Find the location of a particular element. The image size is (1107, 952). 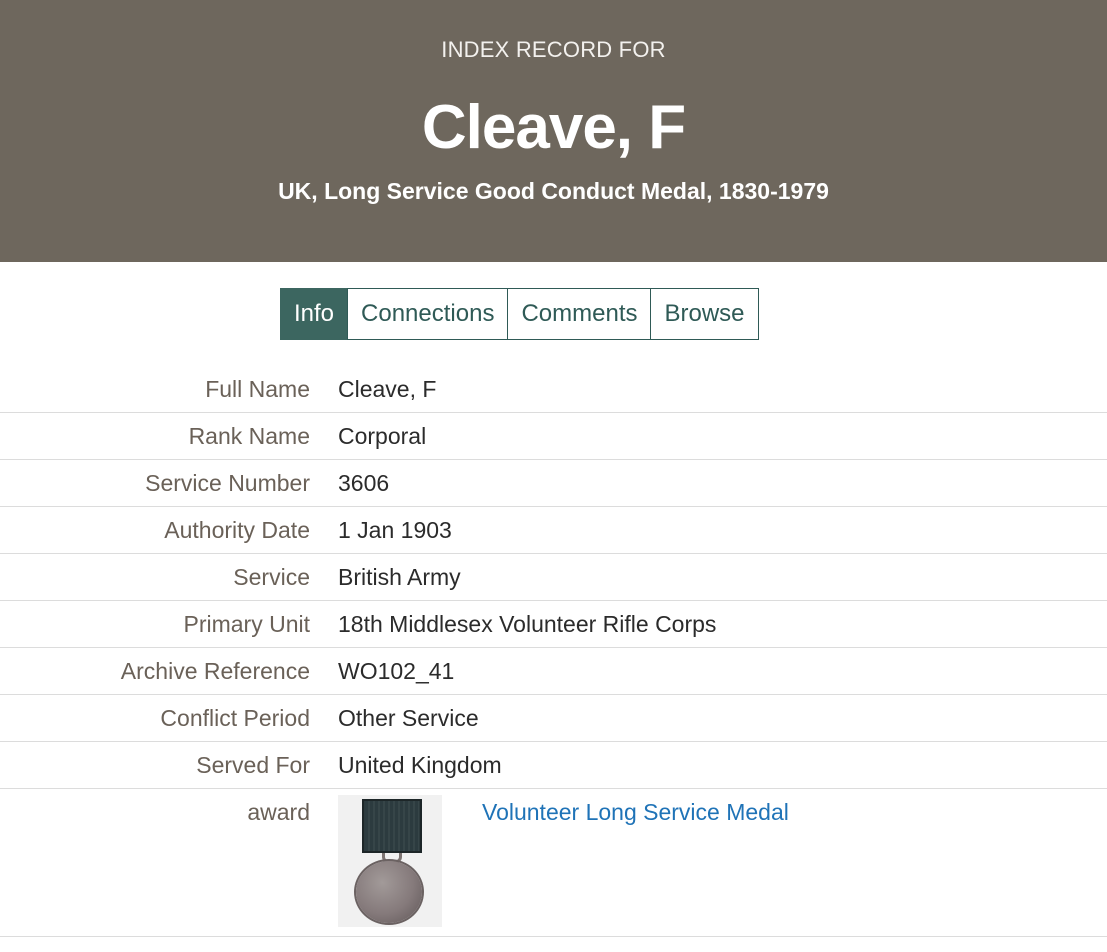

field-row-full-name: Full Name Cleave, F is located at coordinates (553, 389).